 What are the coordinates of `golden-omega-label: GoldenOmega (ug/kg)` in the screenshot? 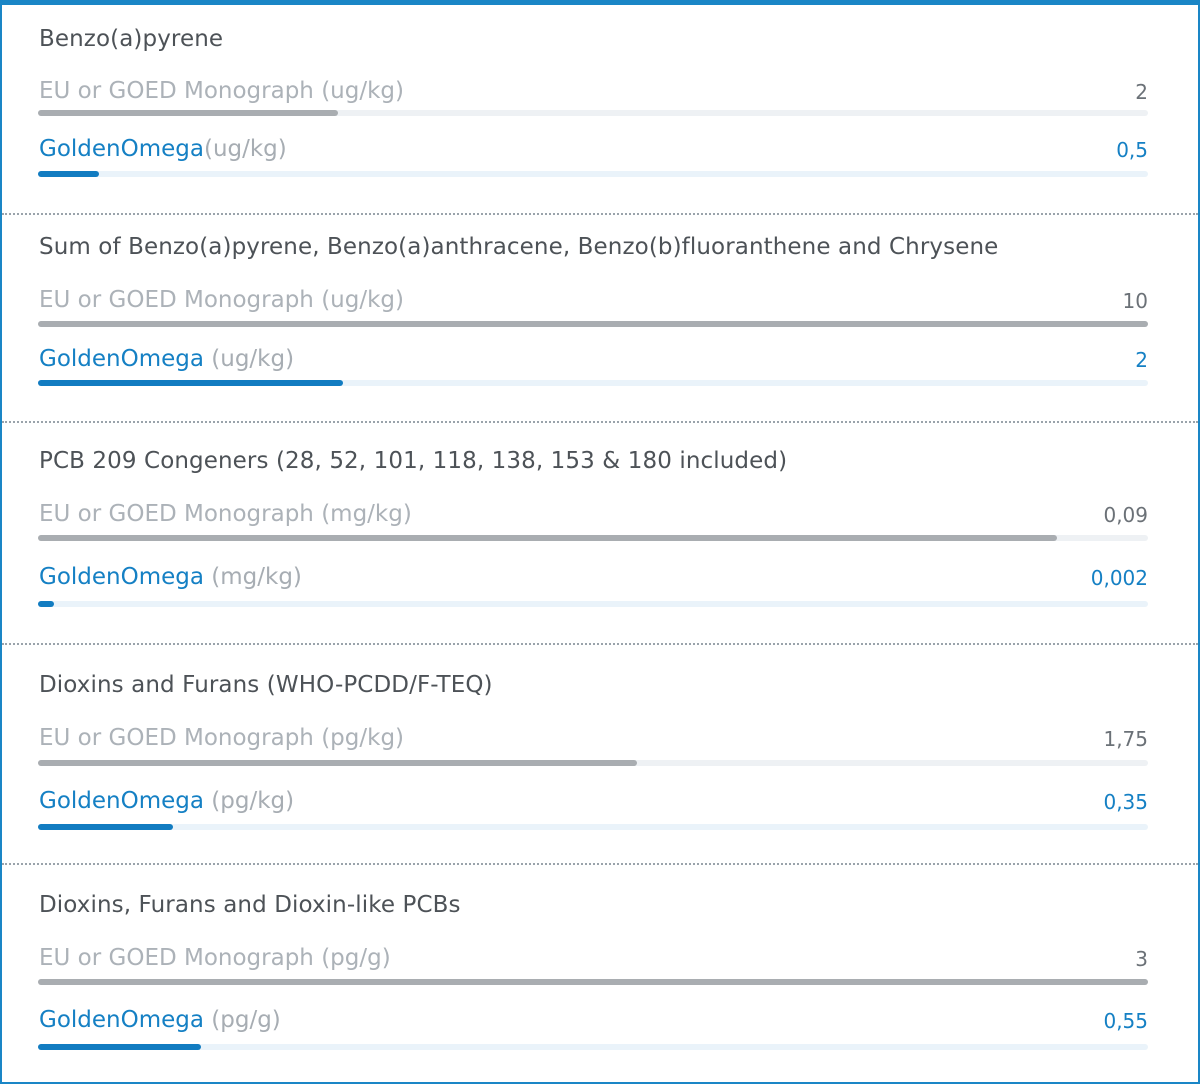 It's located at (166, 359).